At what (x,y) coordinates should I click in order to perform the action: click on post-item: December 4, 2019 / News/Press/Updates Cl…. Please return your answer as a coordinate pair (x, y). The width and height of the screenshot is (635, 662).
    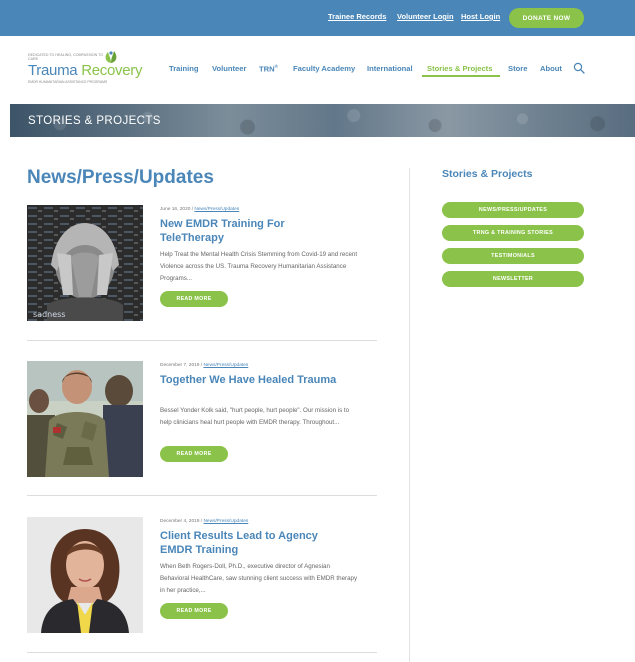
    Looking at the image, I should click on (202, 587).